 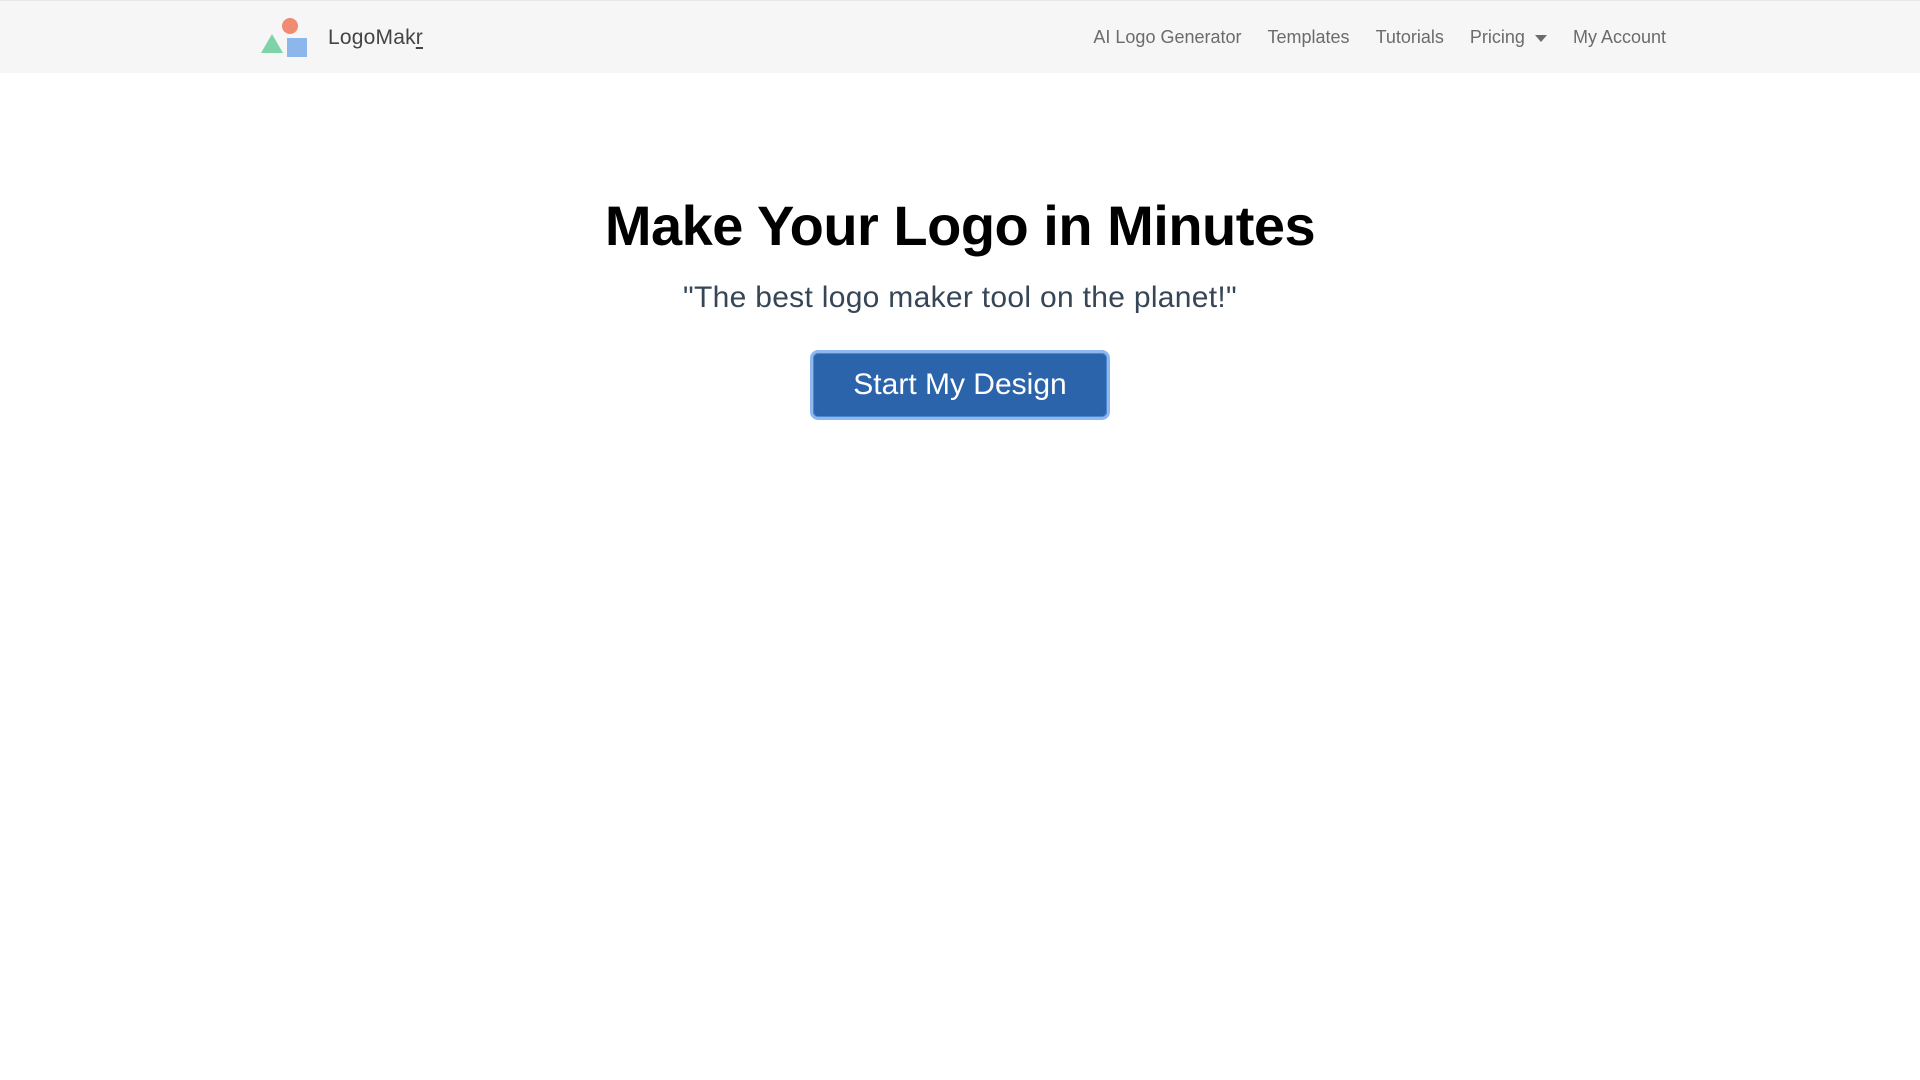 What do you see at coordinates (1619, 37) in the screenshot?
I see `nav-my-account: My Account` at bounding box center [1619, 37].